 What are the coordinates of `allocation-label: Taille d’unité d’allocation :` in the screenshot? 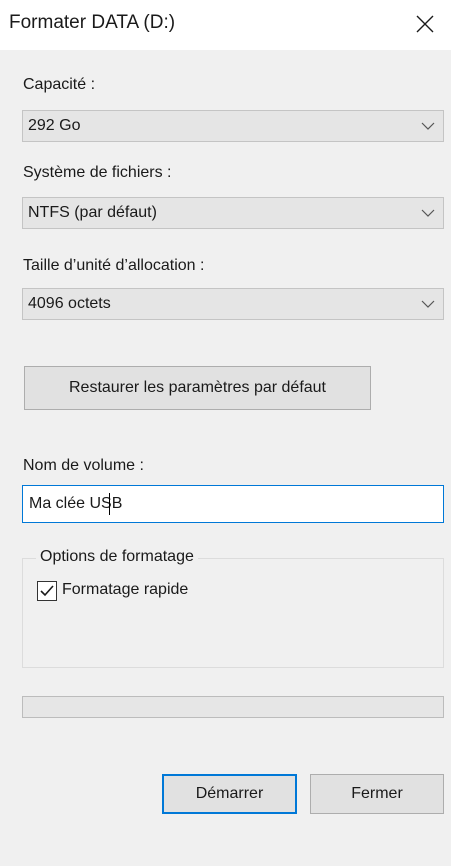 It's located at (114, 265).